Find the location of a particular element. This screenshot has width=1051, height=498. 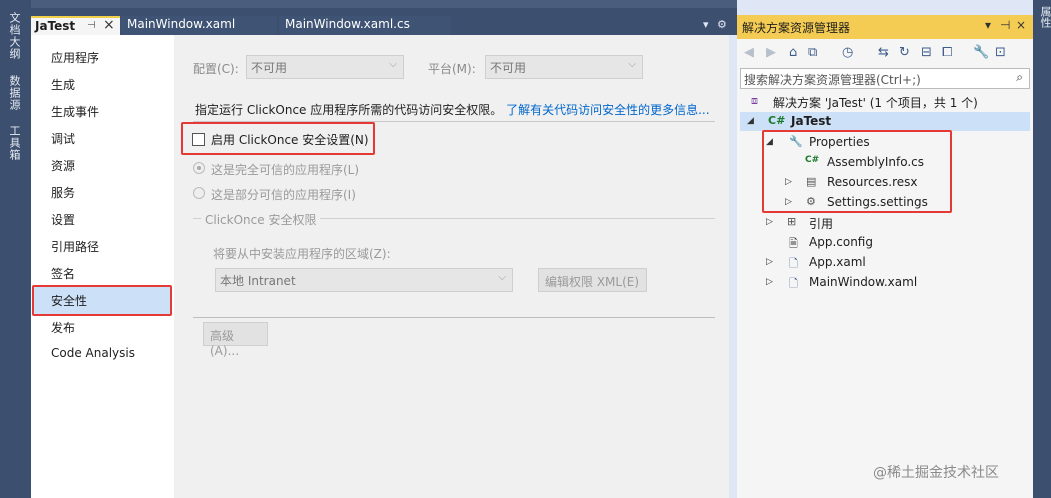

checkbox-highlight-box is located at coordinates (278, 138).